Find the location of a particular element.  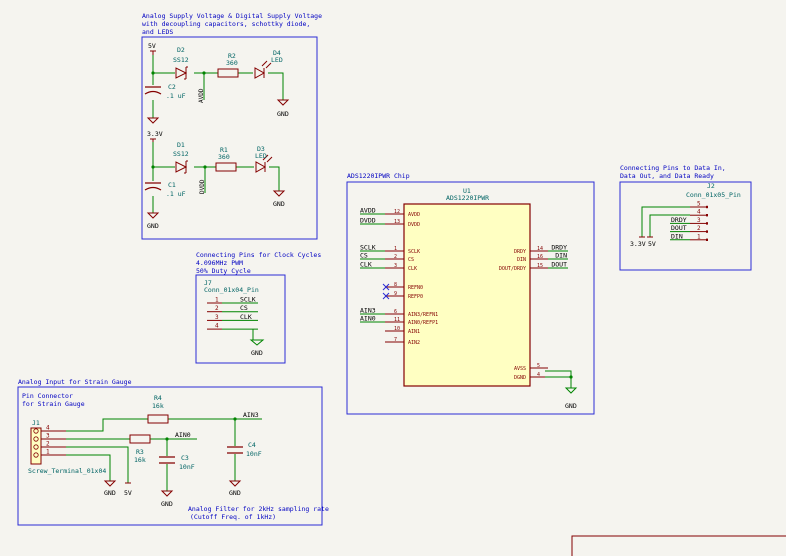

d4-value: LED is located at coordinates (277, 60).